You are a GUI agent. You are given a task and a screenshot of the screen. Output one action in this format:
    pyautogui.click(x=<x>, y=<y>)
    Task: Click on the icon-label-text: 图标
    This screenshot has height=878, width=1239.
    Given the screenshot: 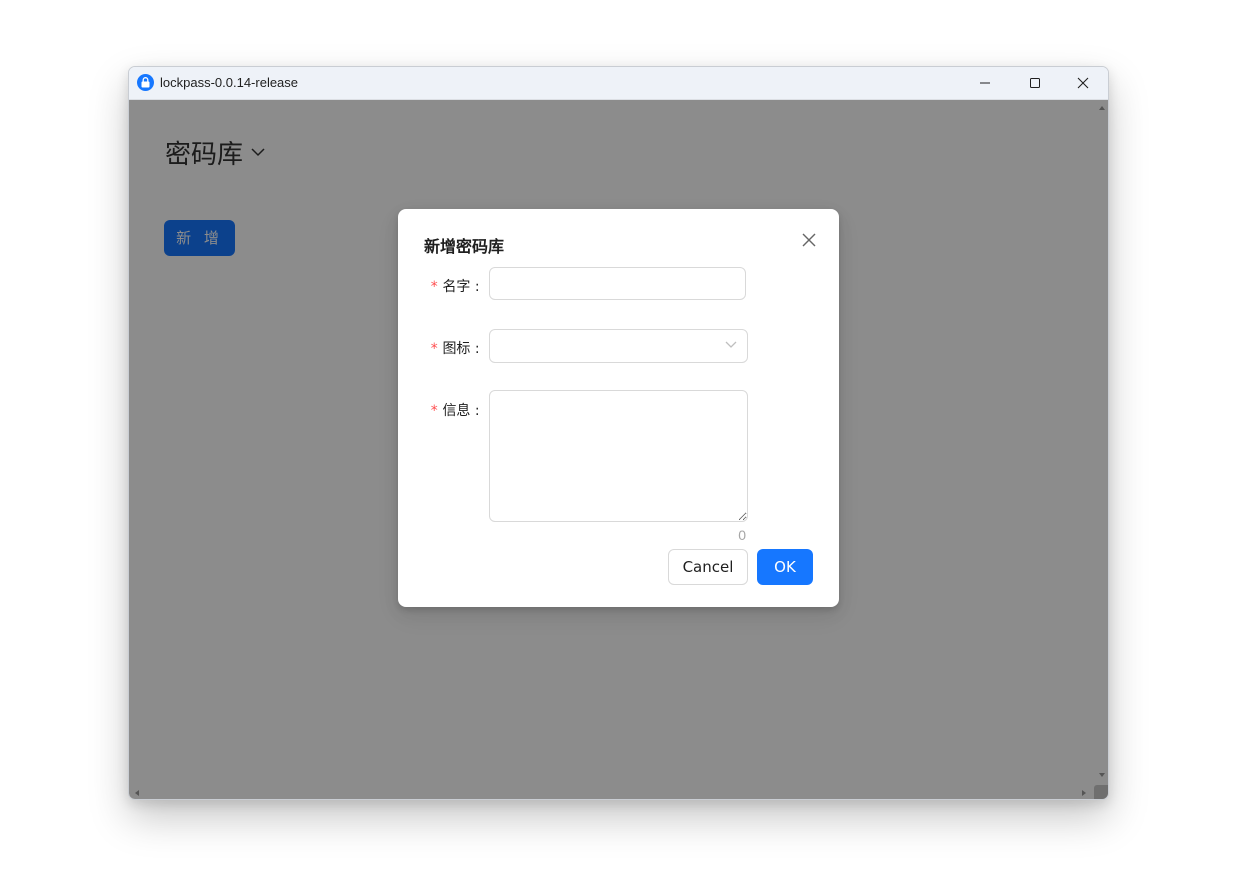 What is the action you would take?
    pyautogui.click(x=456, y=349)
    